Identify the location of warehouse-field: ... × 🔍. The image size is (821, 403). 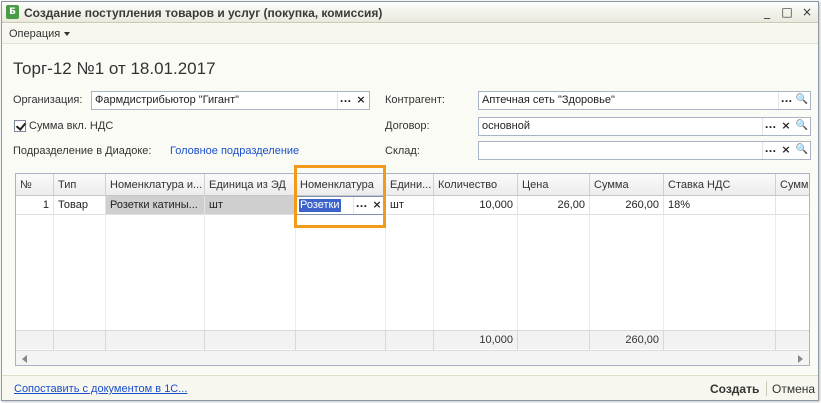
(644, 150).